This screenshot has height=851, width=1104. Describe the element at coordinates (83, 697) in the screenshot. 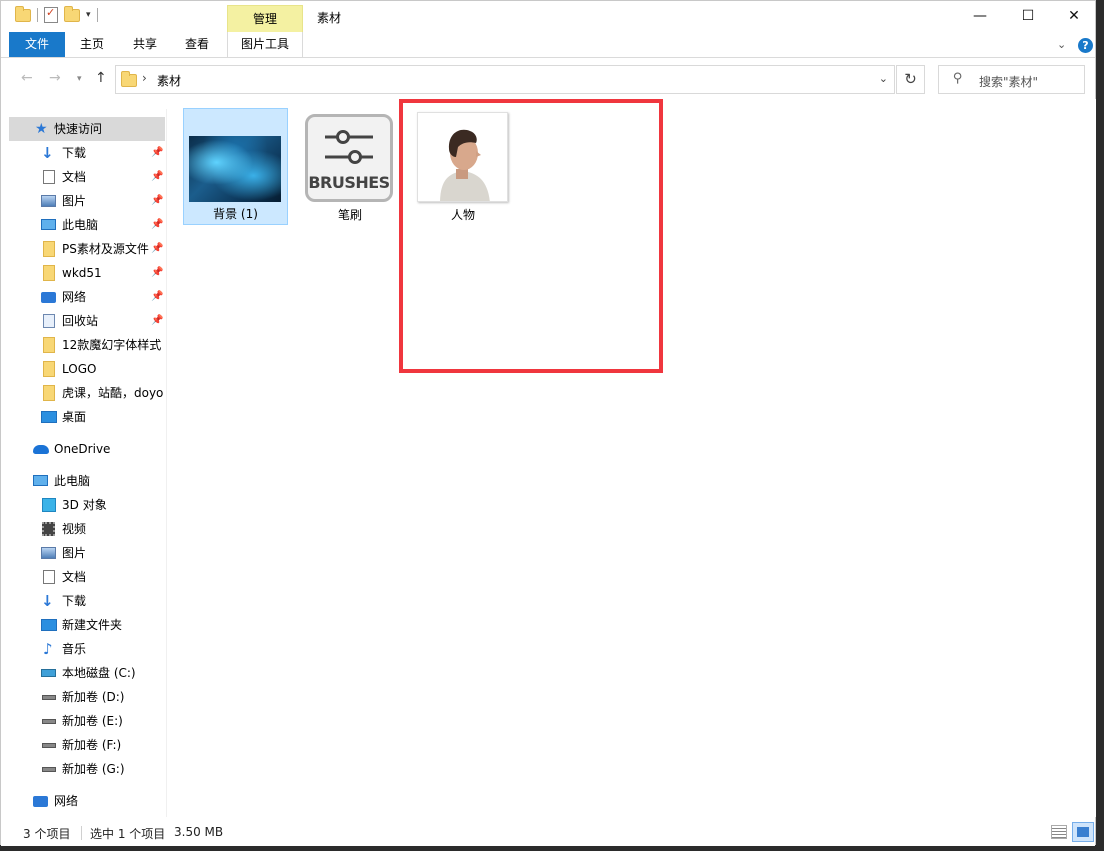

I see `sidebar-item-drive-d: 新加卷 (D:)` at that location.